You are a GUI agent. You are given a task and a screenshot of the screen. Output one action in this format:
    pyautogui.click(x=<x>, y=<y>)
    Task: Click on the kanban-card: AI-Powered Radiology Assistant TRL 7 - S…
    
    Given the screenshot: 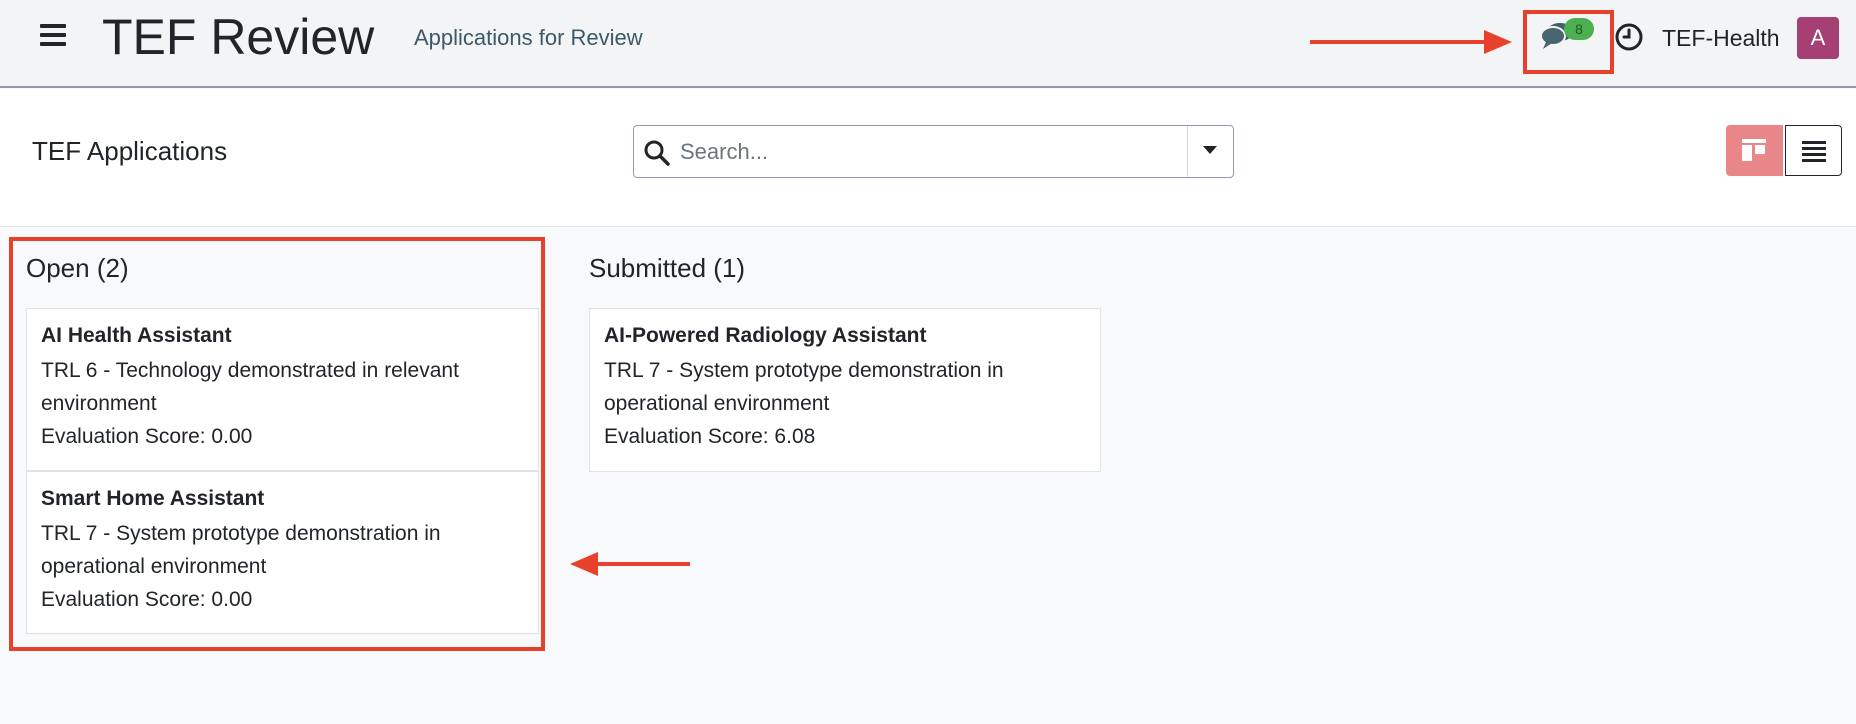 What is the action you would take?
    pyautogui.click(x=845, y=390)
    